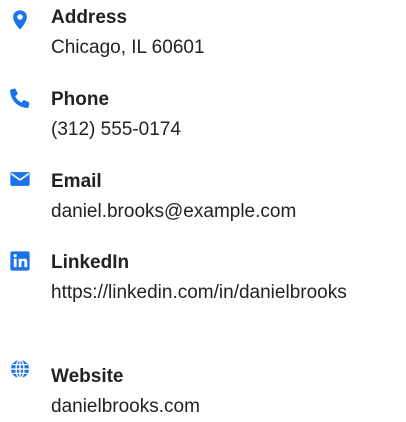 The image size is (406, 422). Describe the element at coordinates (224, 292) in the screenshot. I see `linkedin-link: https://linkedin.com/in/danielbrooks` at that location.